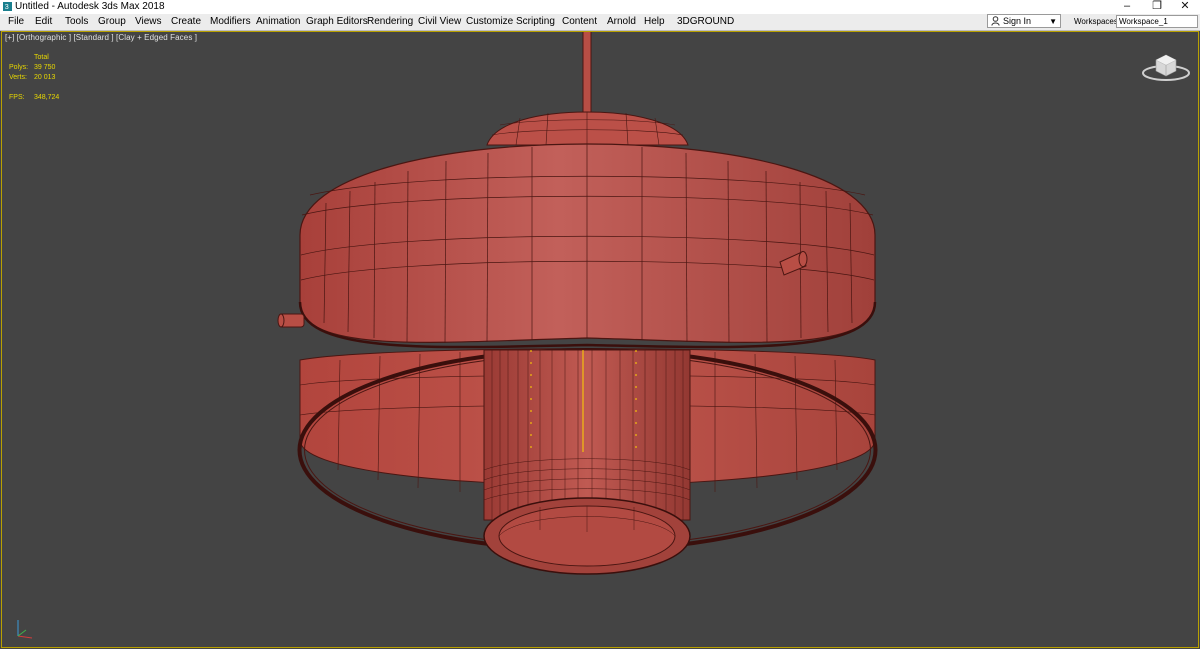 Image resolution: width=1200 pixels, height=649 pixels. Describe the element at coordinates (17, 97) in the screenshot. I see `fps-label: FPS:` at that location.